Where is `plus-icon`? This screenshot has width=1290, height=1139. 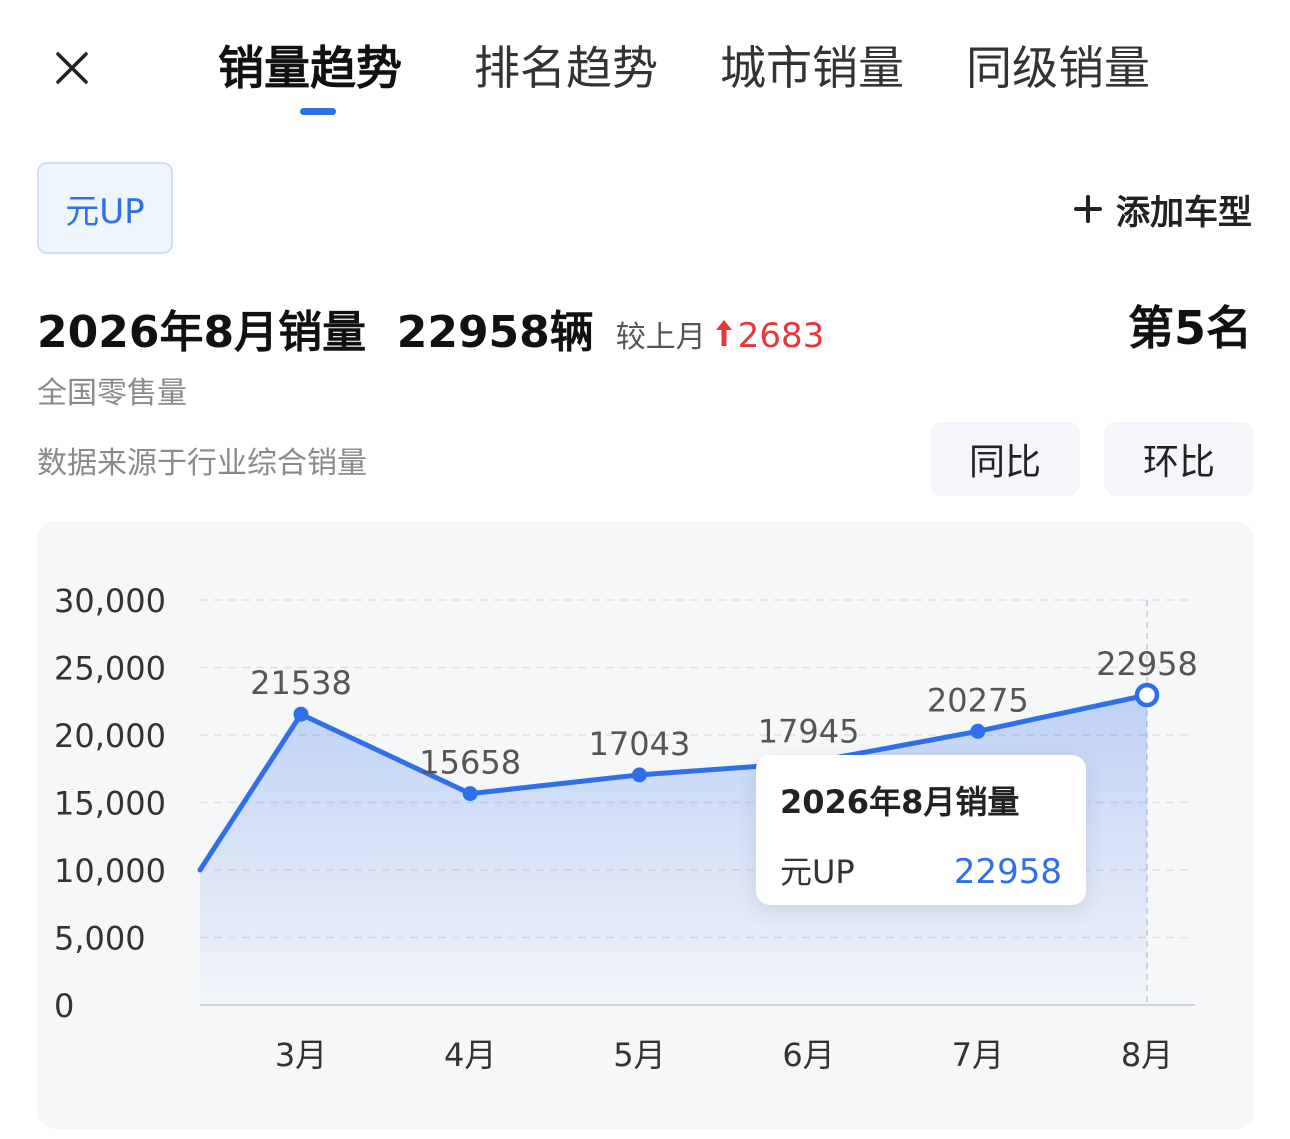 plus-icon is located at coordinates (1088, 209).